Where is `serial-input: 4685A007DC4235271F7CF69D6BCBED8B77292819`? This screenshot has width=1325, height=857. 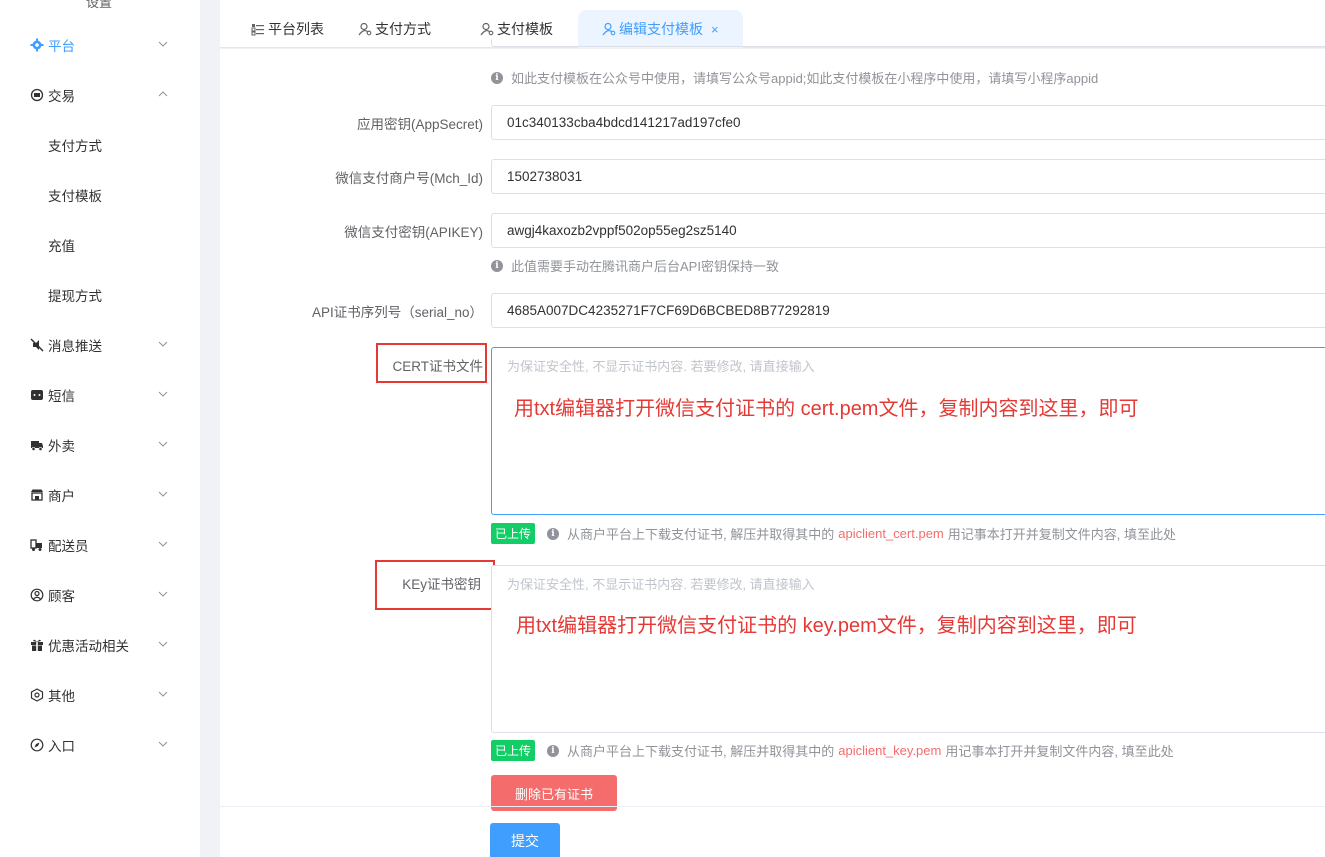
serial-input: 4685A007DC4235271F7CF69D6BCBED8B77292819 is located at coordinates (908, 310).